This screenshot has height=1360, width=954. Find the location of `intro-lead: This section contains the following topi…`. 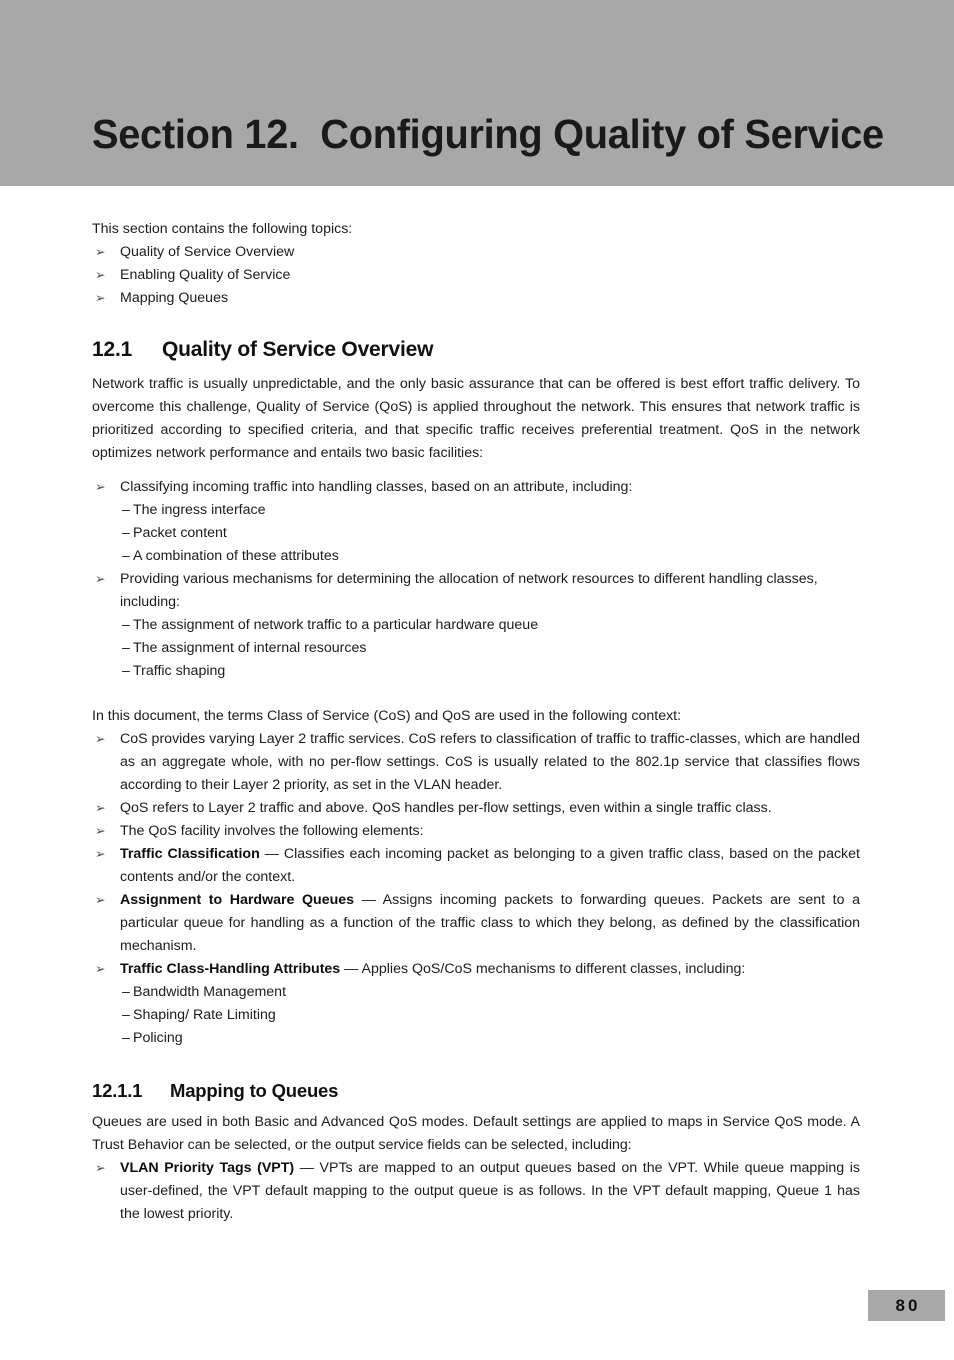

intro-lead: This section contains the following topi… is located at coordinates (222, 229).